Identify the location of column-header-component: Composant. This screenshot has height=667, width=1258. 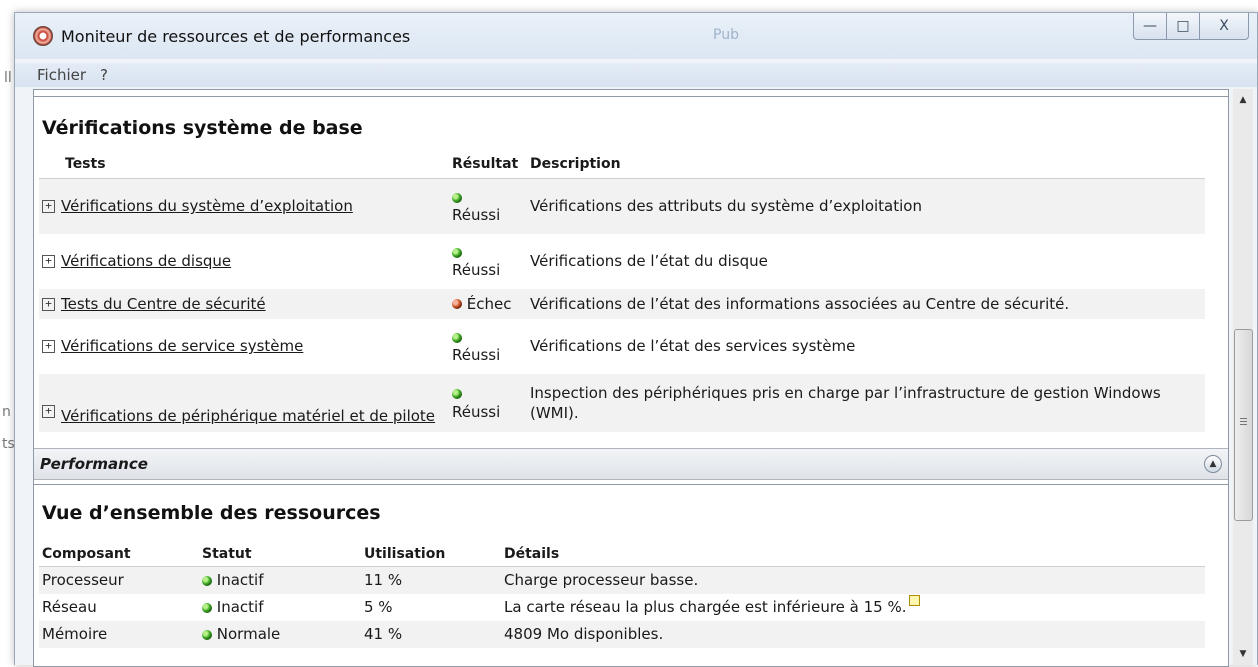
(119, 554).